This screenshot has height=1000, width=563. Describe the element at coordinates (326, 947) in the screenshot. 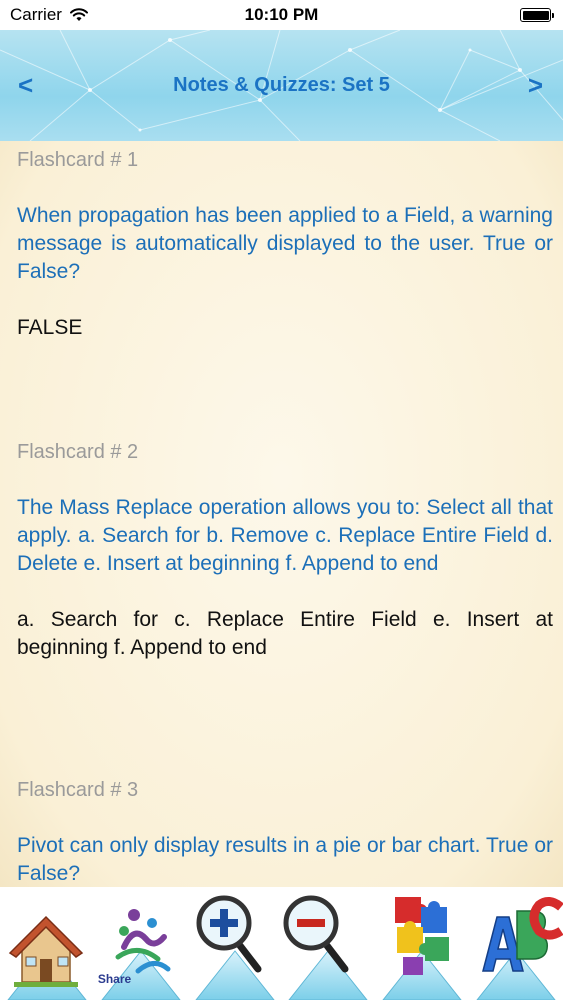

I see `zoom-out-icon` at that location.